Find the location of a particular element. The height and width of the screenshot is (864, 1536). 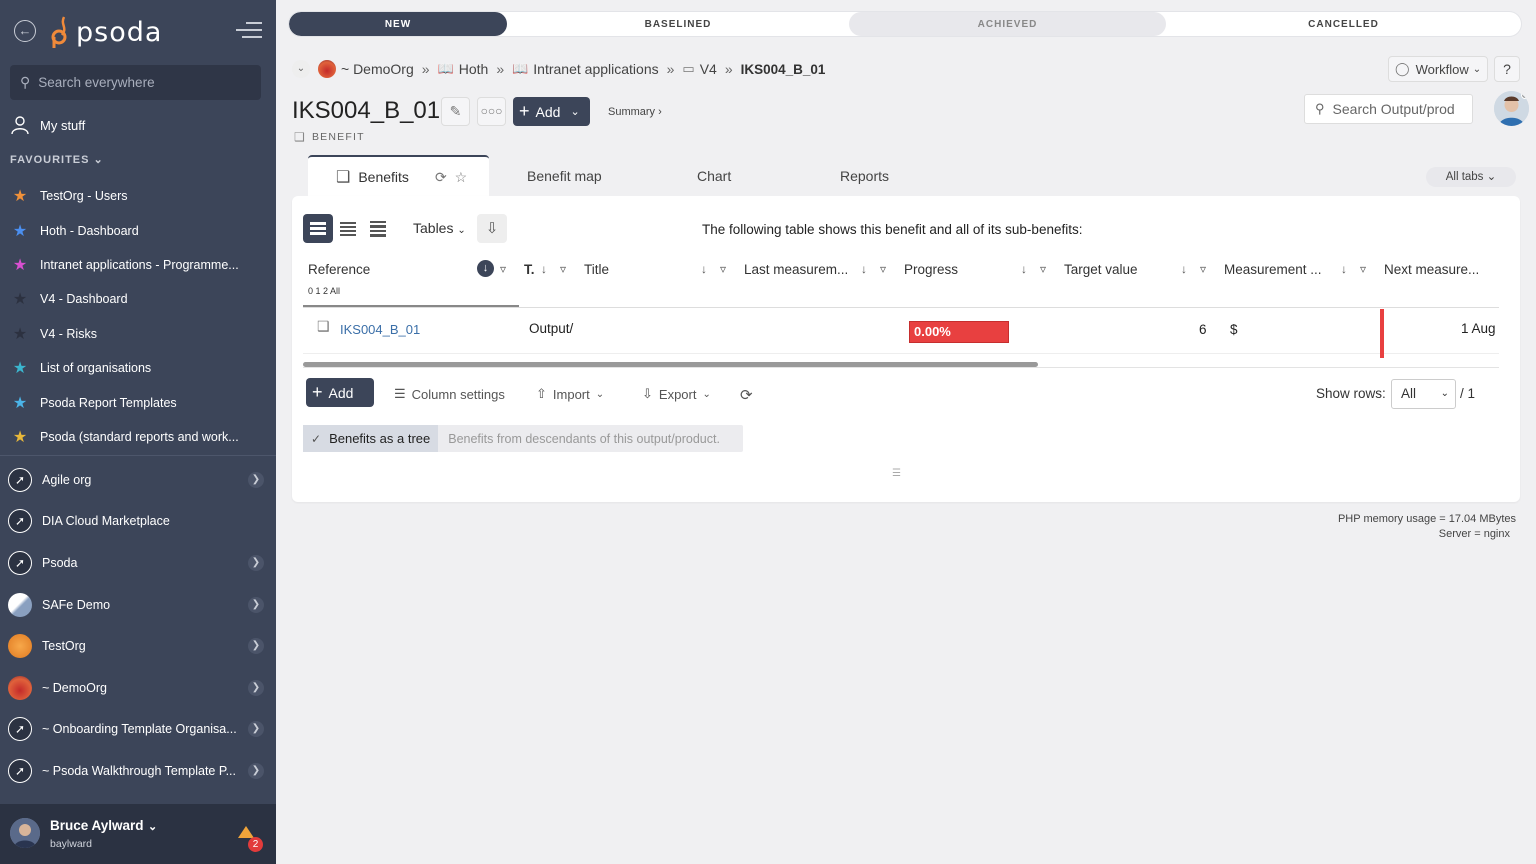

workflow-button: ◯ Workflow ⌄ is located at coordinates (1438, 69).